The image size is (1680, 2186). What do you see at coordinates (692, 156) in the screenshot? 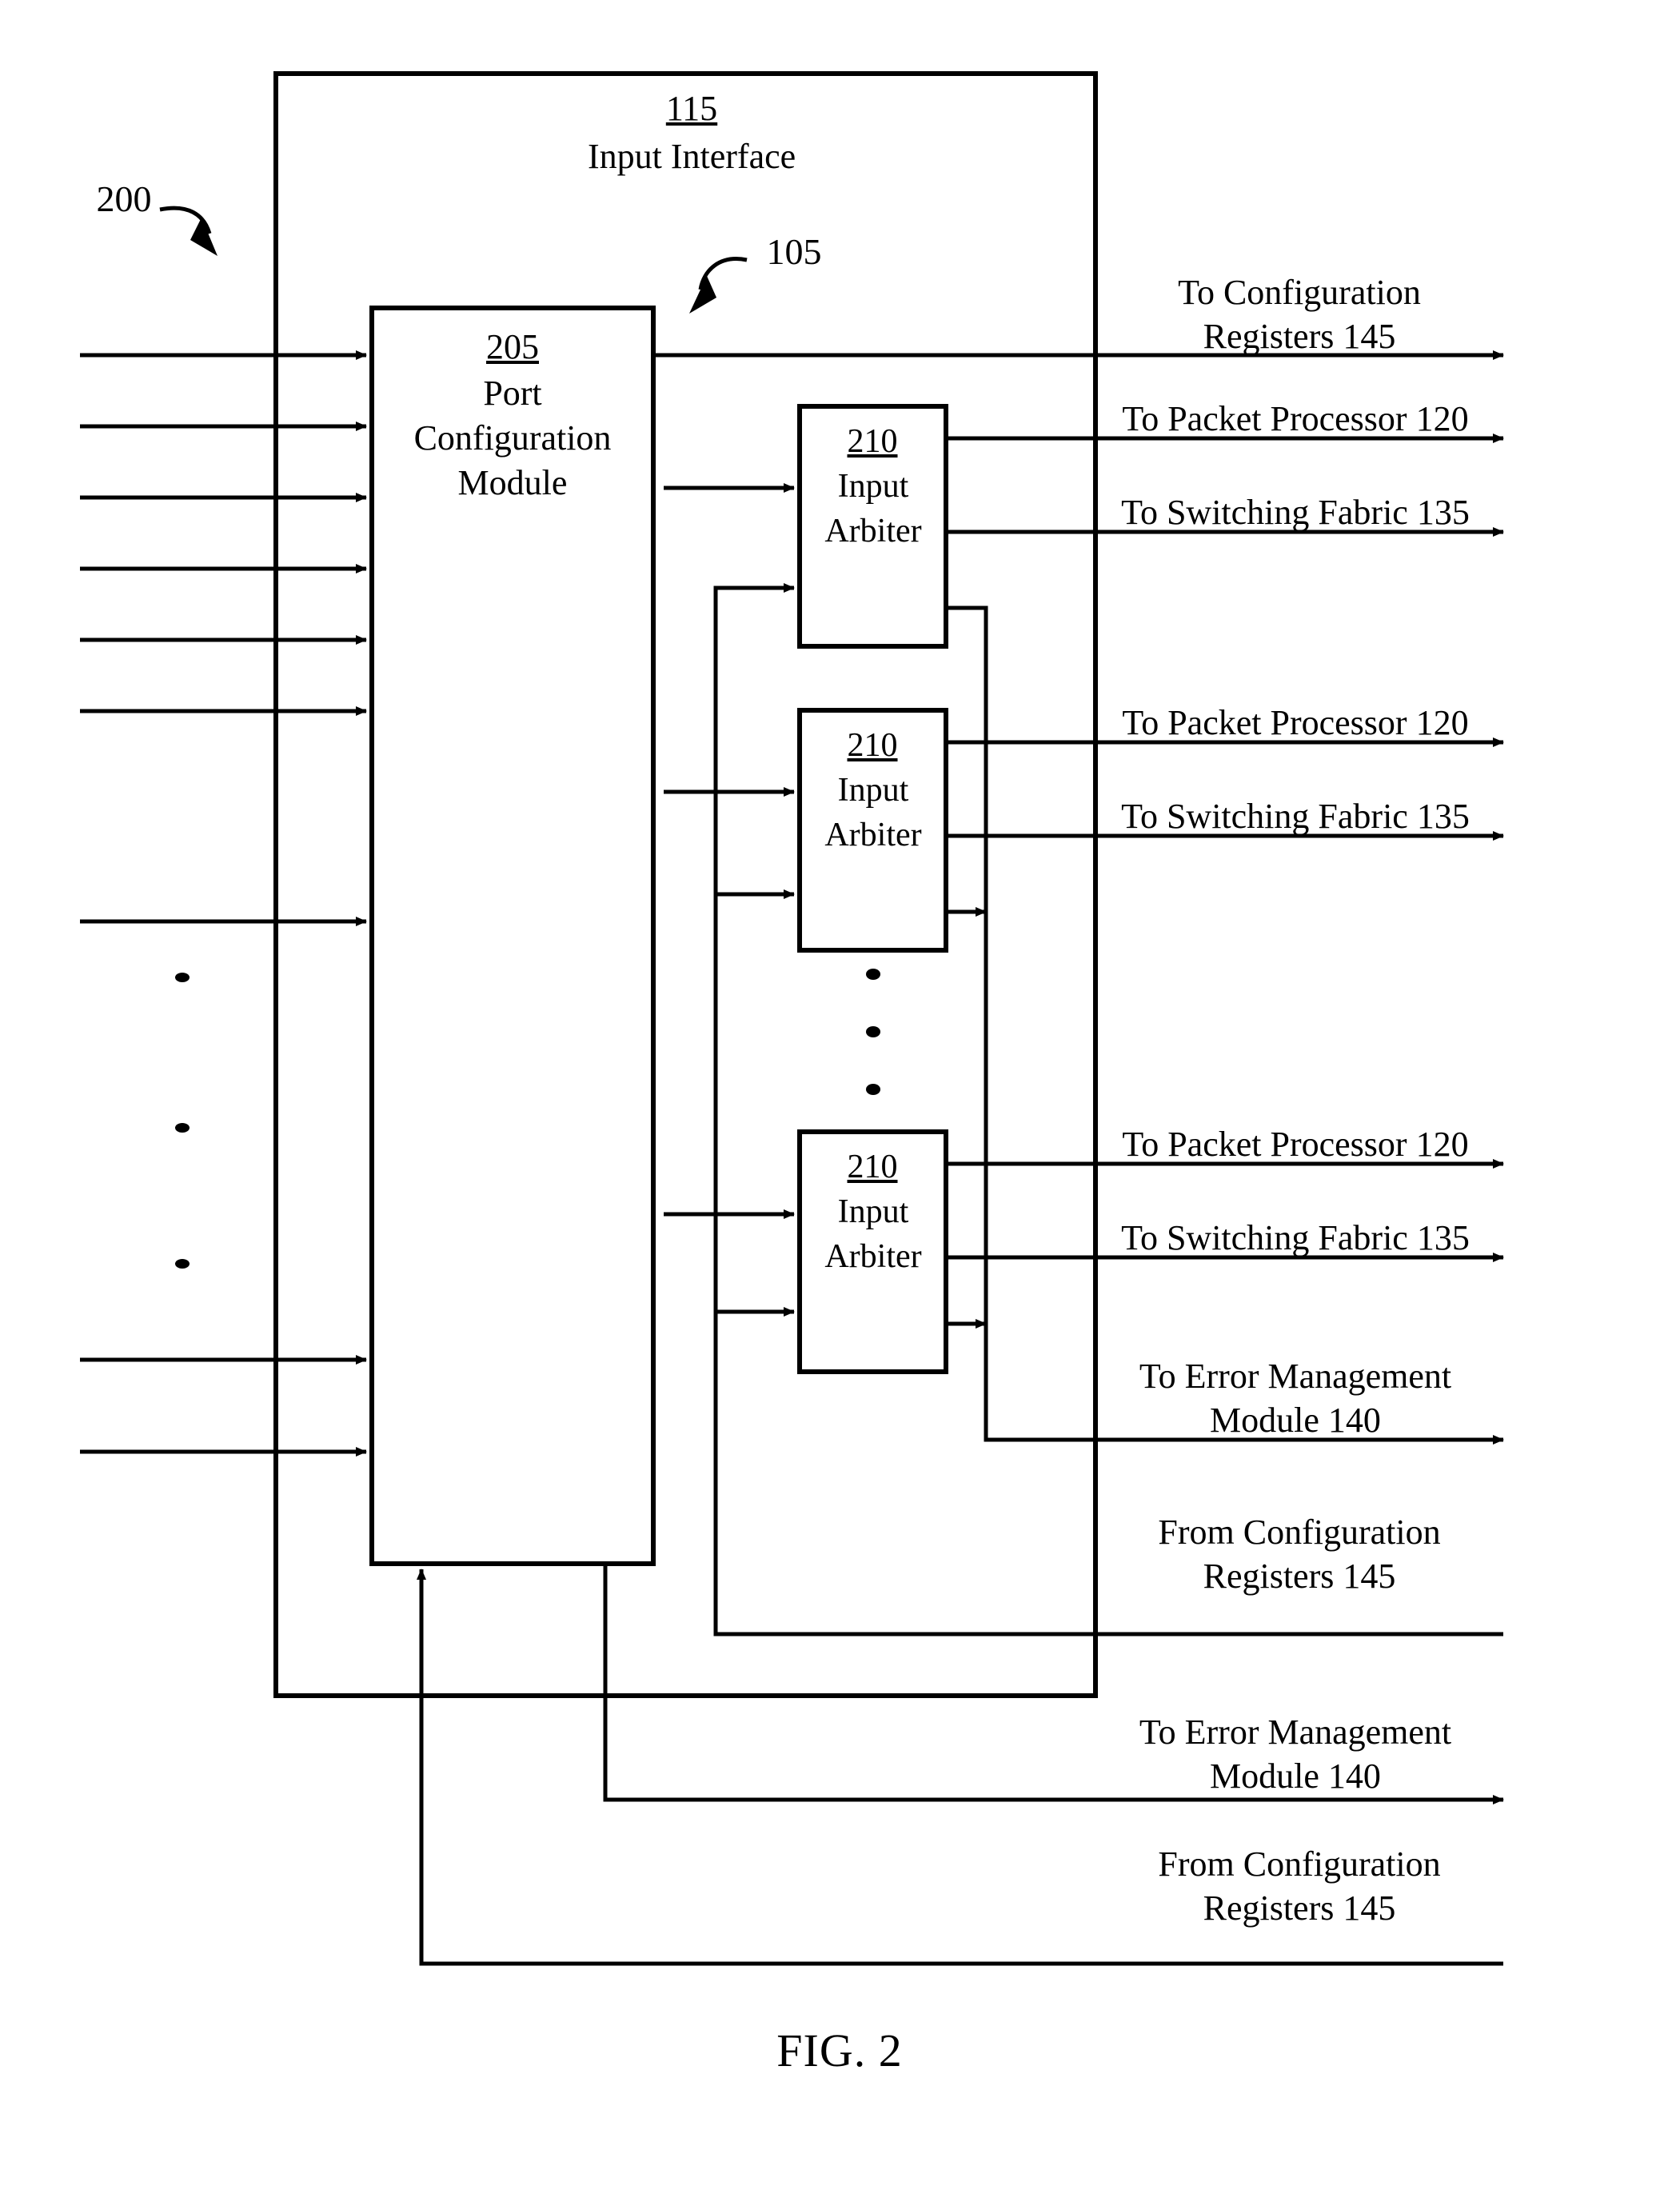
I see `input-interface-title: Input Interface` at bounding box center [692, 156].